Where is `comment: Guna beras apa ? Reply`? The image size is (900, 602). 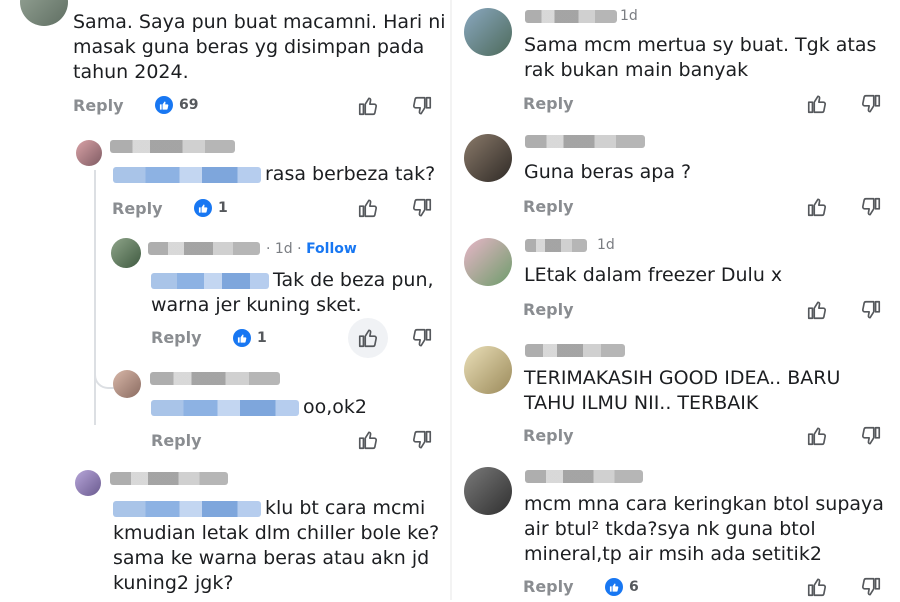
comment: Guna beras apa ? Reply is located at coordinates (676, 175).